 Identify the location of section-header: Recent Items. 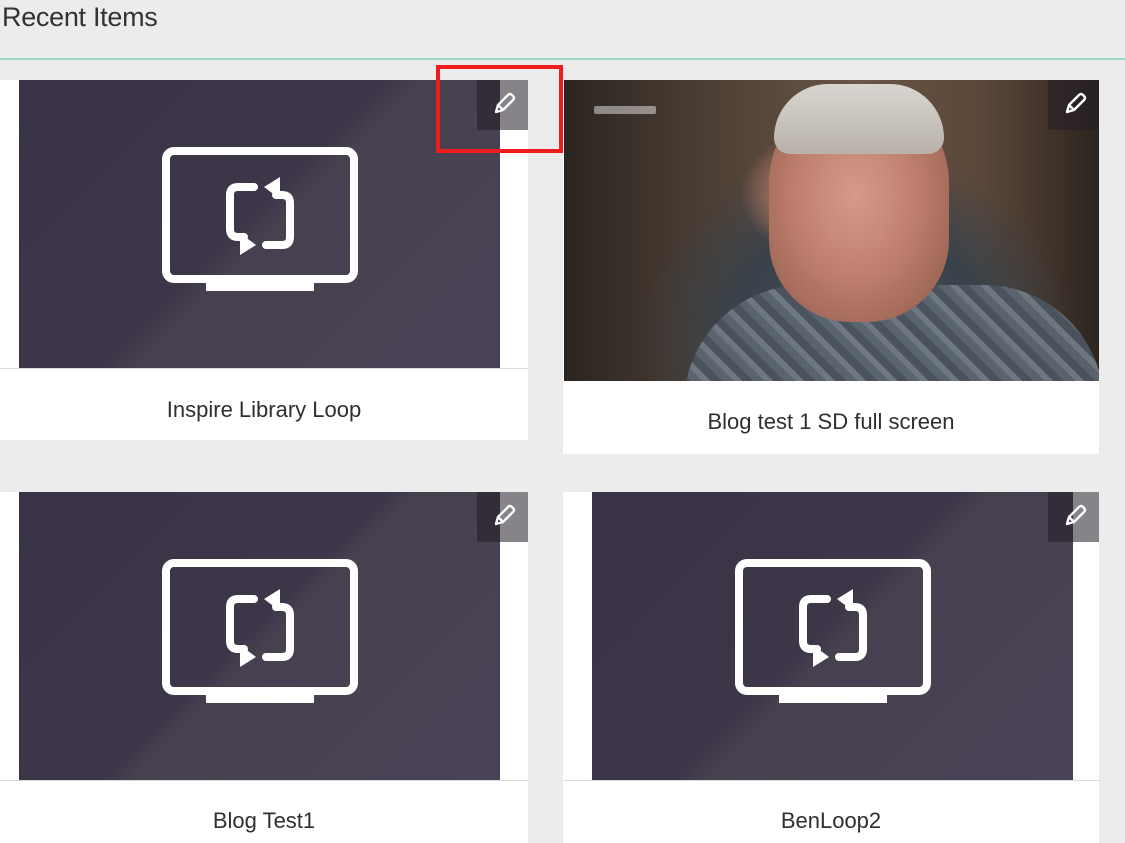
(562, 30).